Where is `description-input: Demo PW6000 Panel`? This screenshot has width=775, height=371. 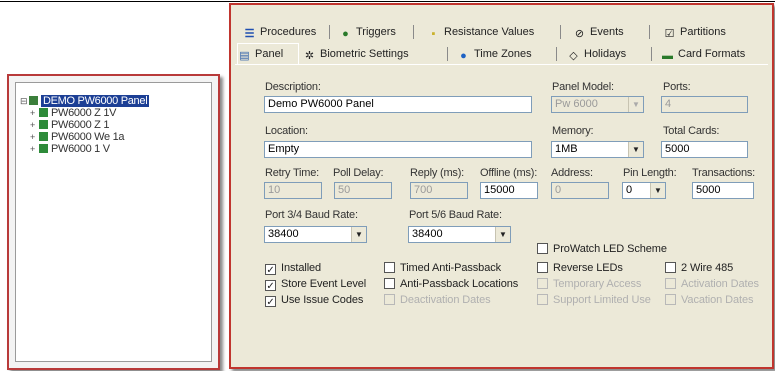 description-input: Demo PW6000 Panel is located at coordinates (398, 104).